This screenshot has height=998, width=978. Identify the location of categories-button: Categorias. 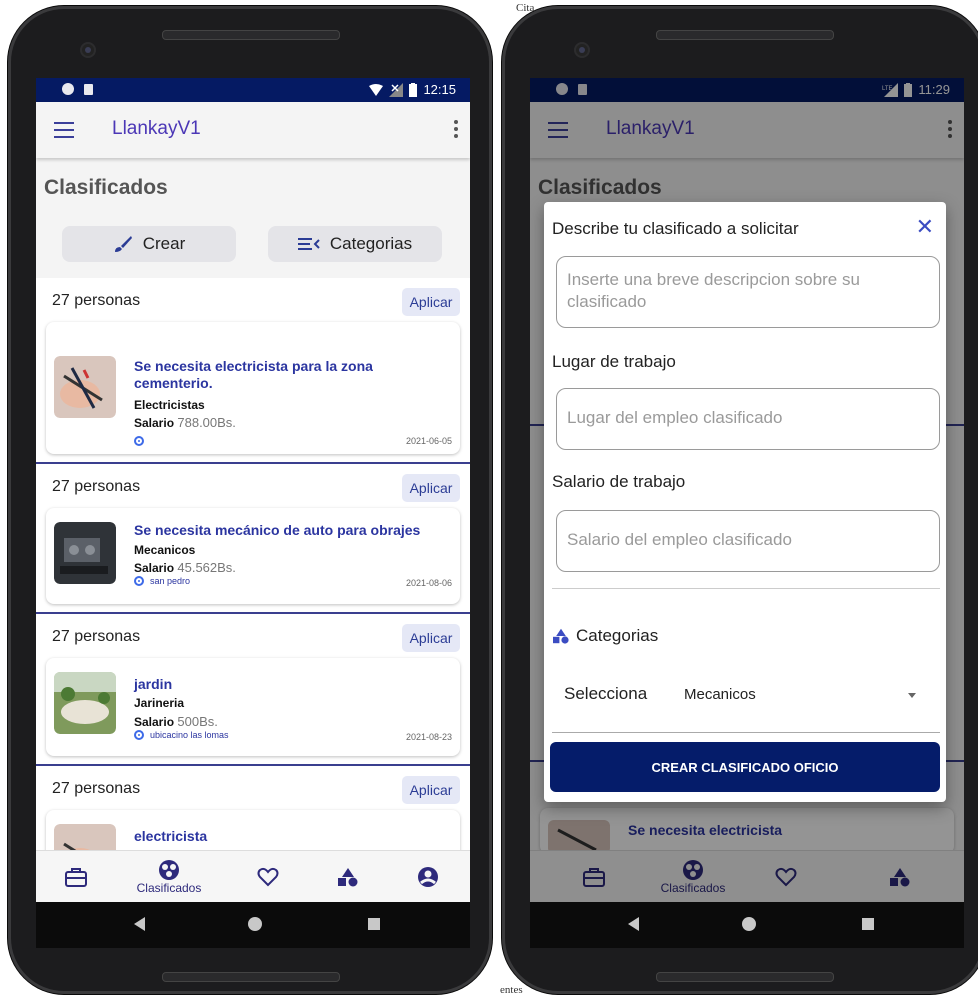
(355, 244).